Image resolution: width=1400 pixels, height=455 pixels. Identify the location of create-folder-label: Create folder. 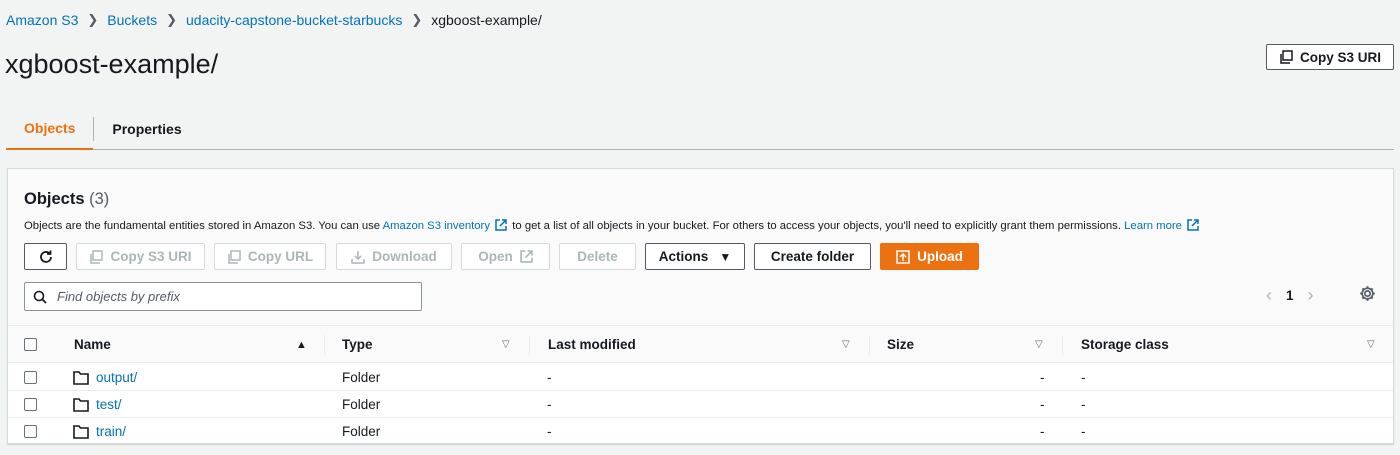
(812, 256).